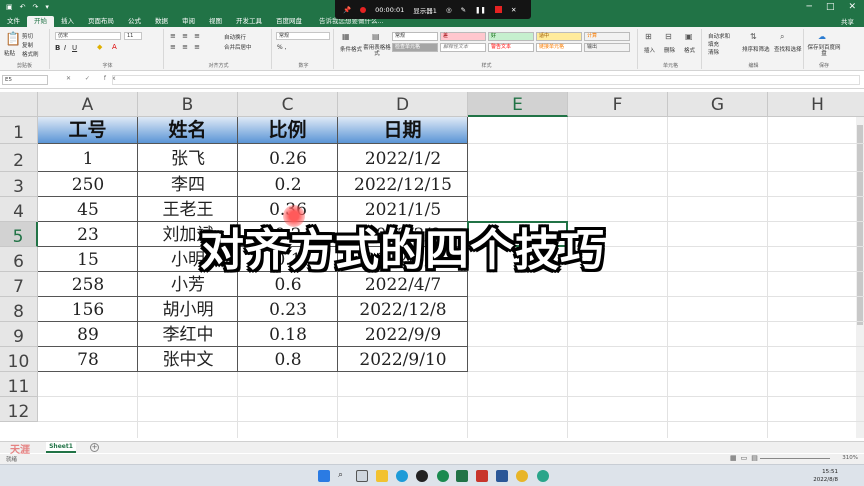  Describe the element at coordinates (19, 259) in the screenshot. I see `row-header-6: 6` at that location.